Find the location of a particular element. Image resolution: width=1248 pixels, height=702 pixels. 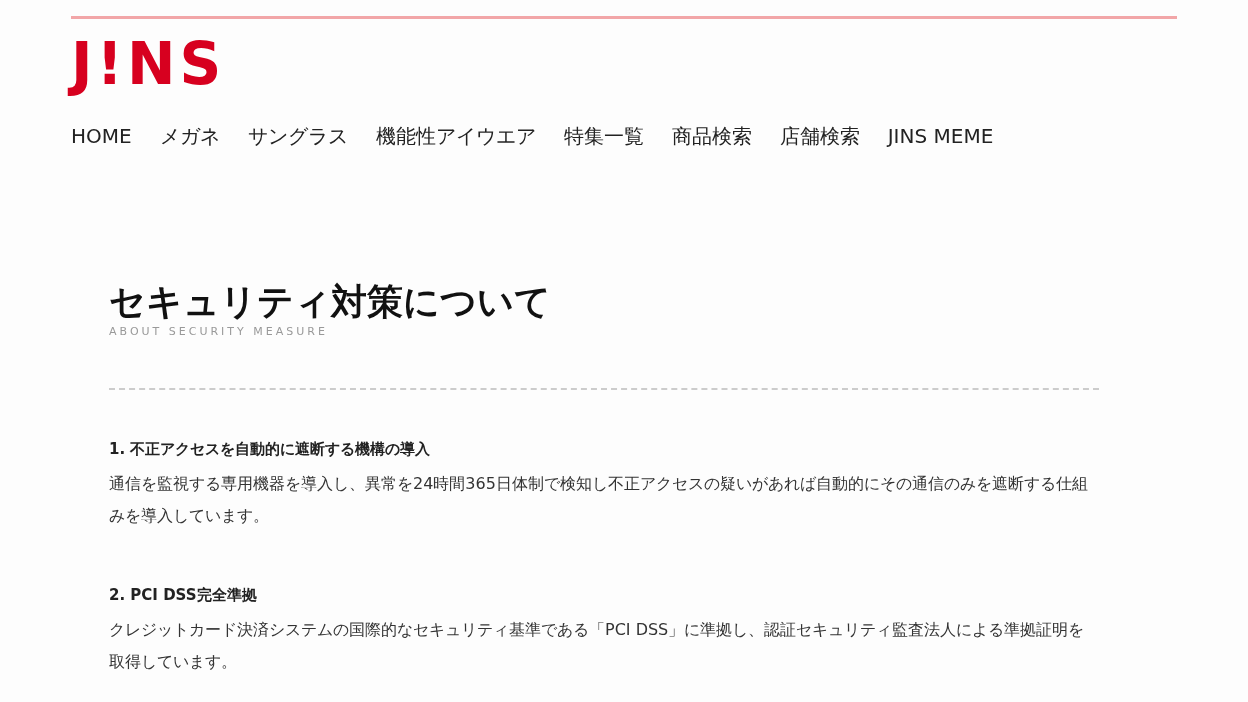

section-text: クレジットカード決済システムの国際的なセキュリティ基準である「PCI DSS」に準拠し、認証セキュリティ監査法人による準拠証明を取得しています。 is located at coordinates (597, 646).